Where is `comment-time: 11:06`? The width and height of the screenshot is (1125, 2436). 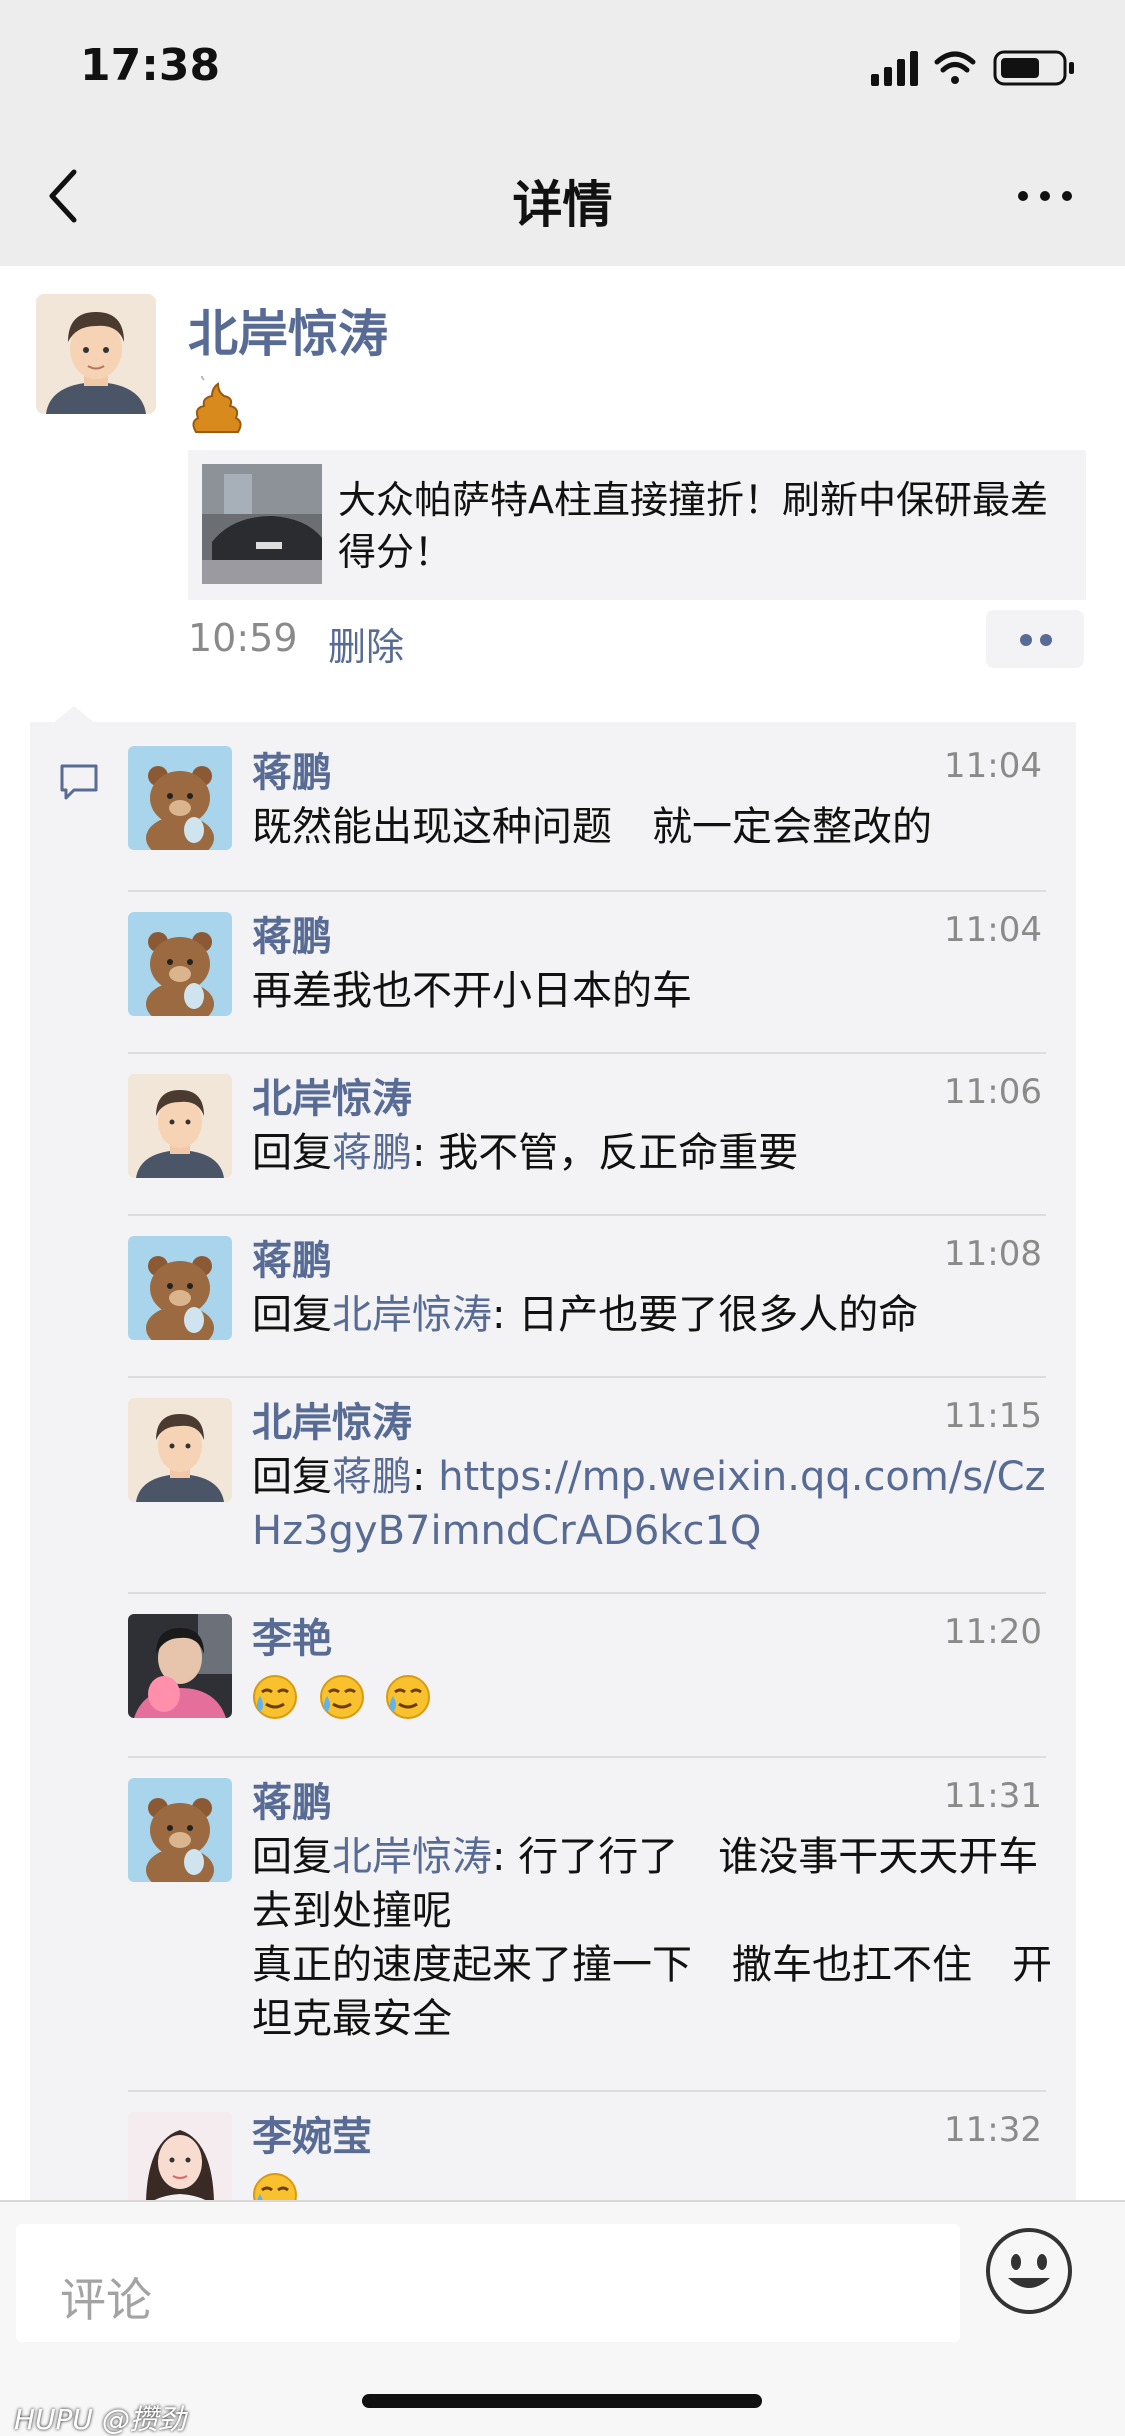
comment-time: 11:06 is located at coordinates (993, 1092).